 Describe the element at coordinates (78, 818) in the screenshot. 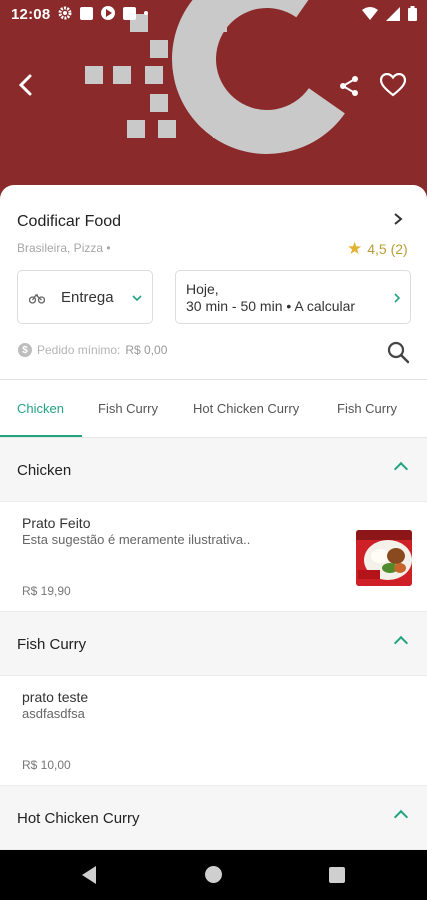

I see `section-title: Hot Chicken Curry` at that location.